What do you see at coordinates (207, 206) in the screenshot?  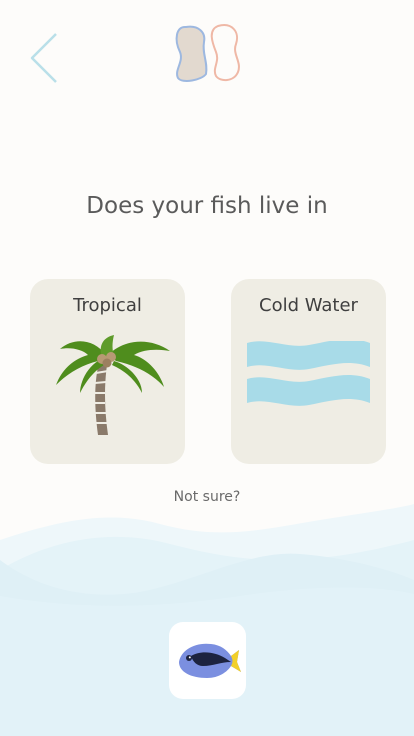 I see `question-heading: Does your fish live in` at bounding box center [207, 206].